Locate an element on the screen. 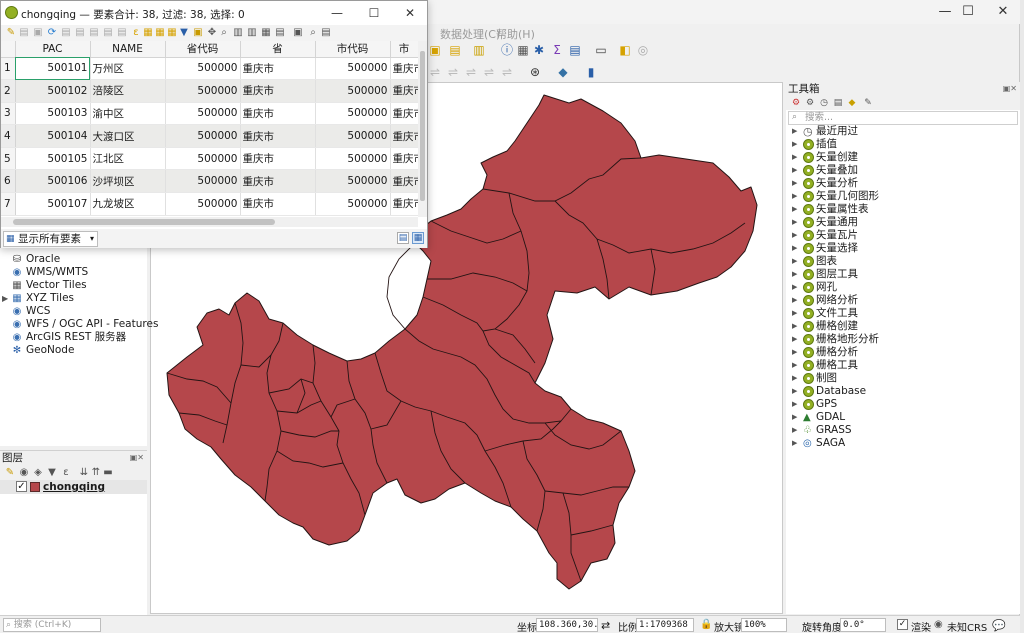 Image resolution: width=1024 pixels, height=633 pixels. table-cell: 涪陵区 is located at coordinates (128, 91).